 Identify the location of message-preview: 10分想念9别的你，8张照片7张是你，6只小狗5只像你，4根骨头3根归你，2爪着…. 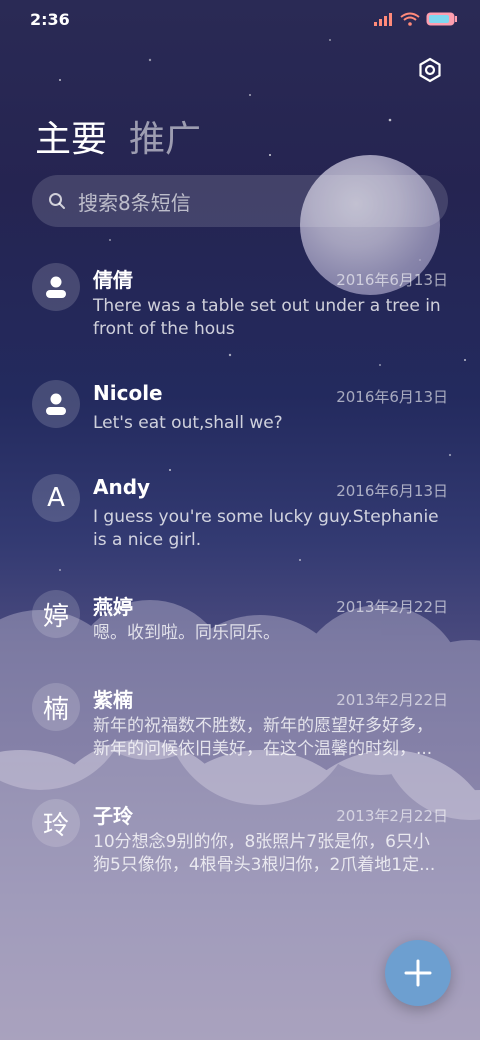
(264, 853).